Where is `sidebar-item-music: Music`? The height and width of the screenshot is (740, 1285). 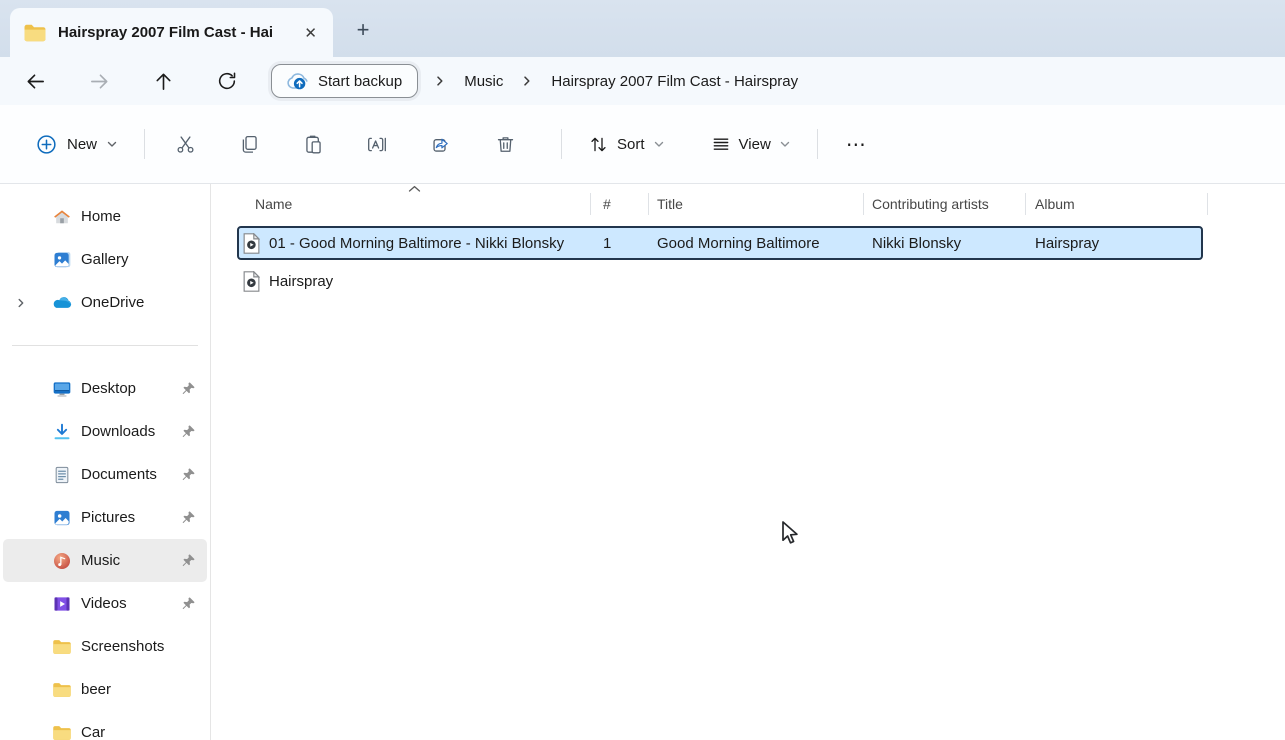 sidebar-item-music: Music is located at coordinates (105, 560).